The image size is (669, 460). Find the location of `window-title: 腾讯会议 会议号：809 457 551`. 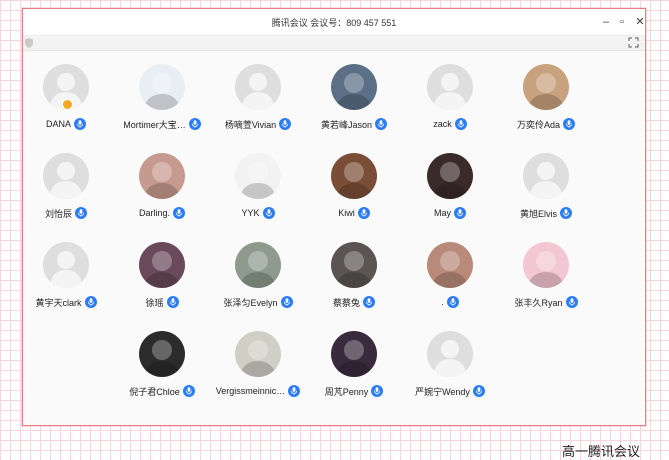

window-title: 腾讯会议 会议号：809 457 551 is located at coordinates (334, 23).